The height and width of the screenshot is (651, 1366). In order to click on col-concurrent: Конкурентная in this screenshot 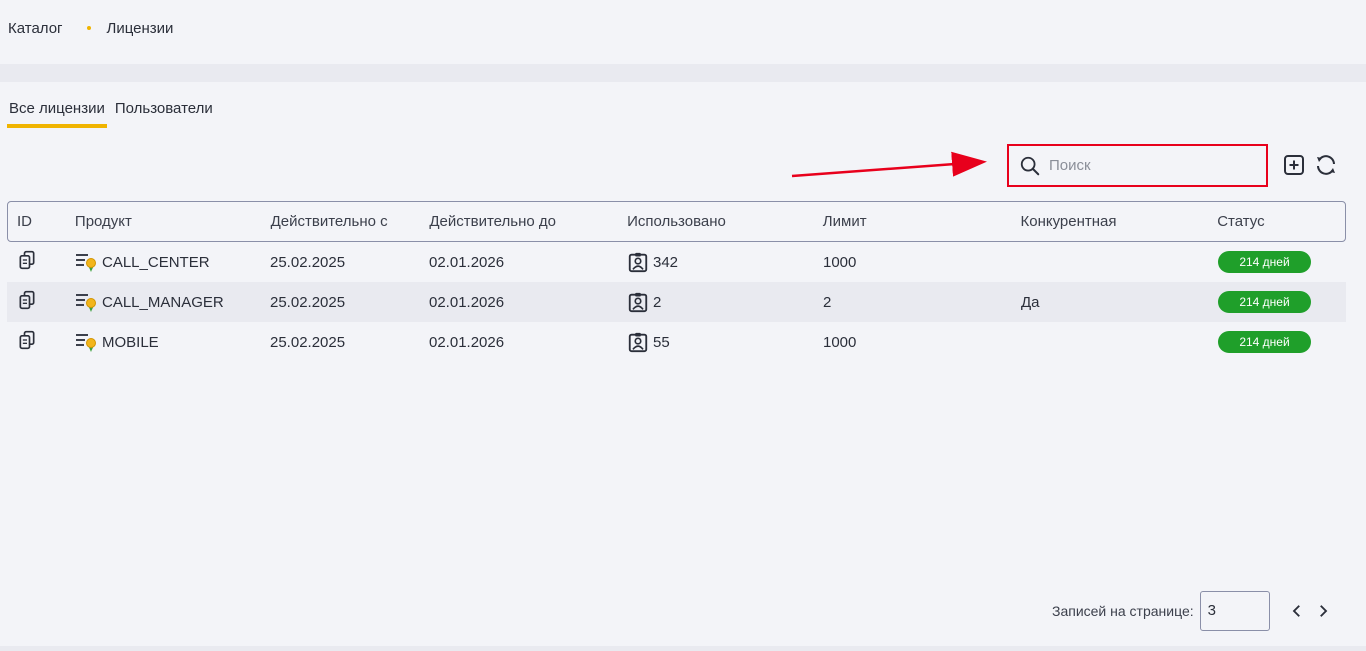, I will do `click(1118, 221)`.